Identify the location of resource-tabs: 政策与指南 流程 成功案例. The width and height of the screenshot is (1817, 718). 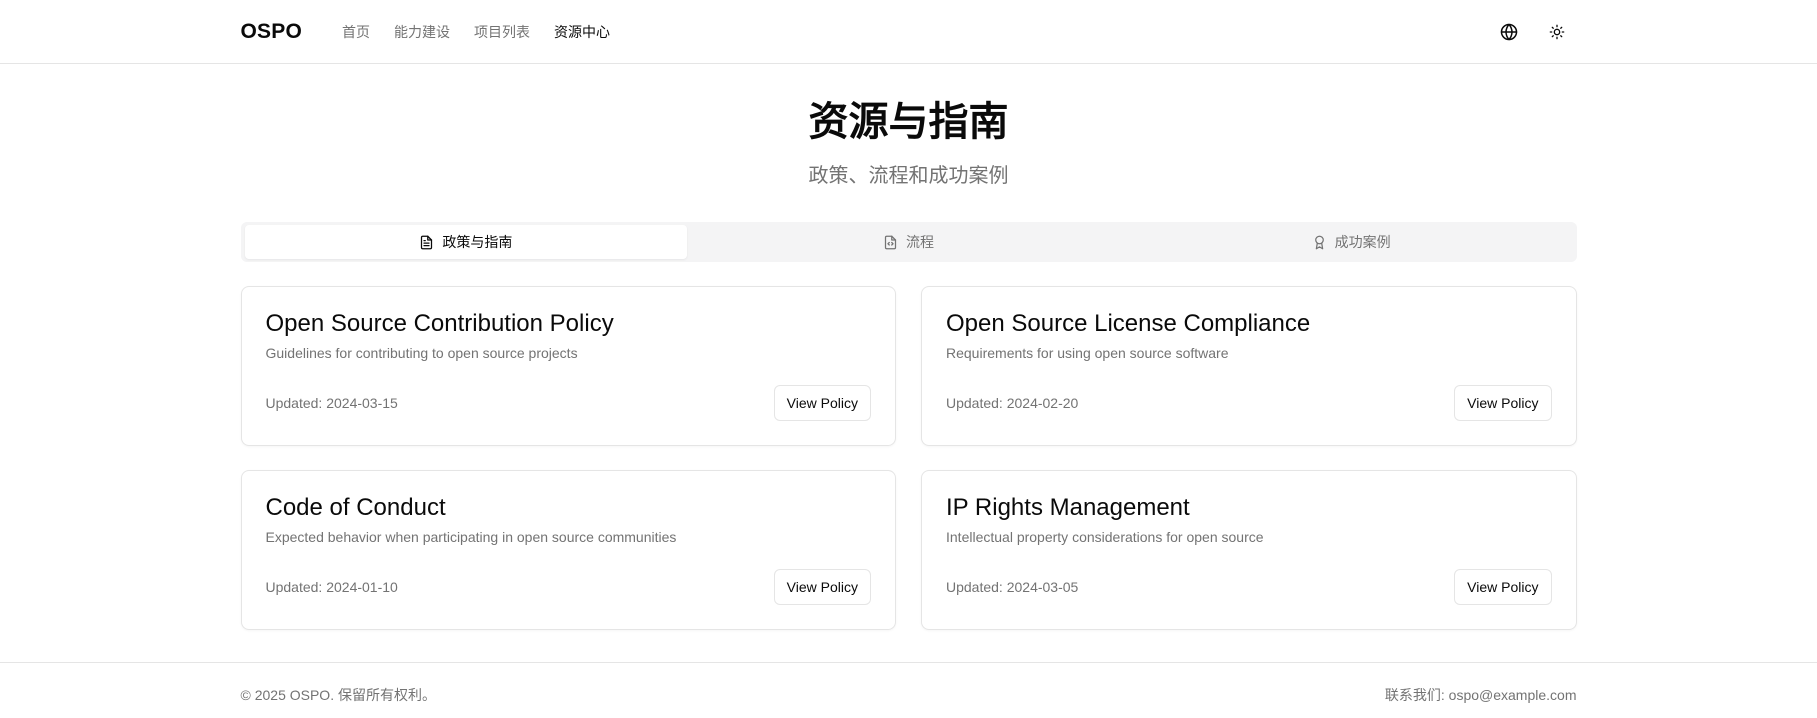
(908, 242).